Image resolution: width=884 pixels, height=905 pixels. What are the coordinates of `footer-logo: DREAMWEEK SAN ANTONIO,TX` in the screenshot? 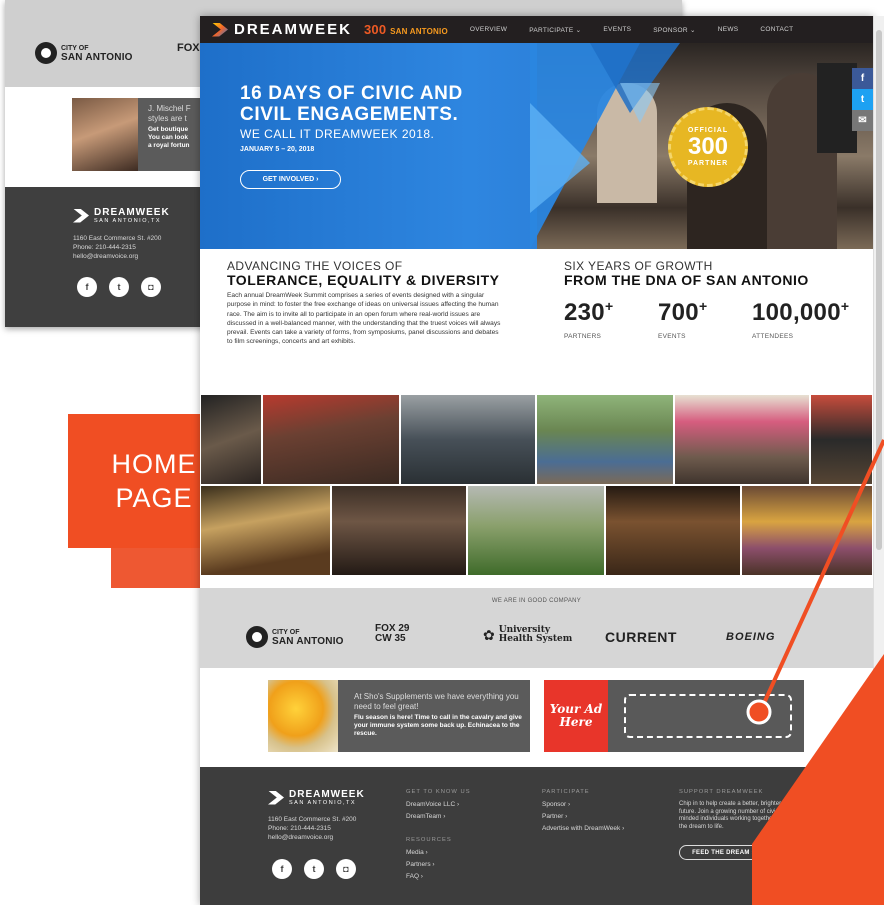 It's located at (316, 797).